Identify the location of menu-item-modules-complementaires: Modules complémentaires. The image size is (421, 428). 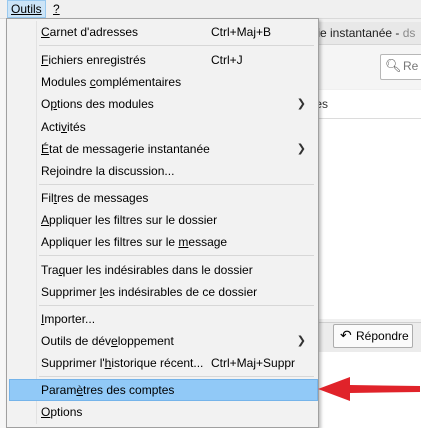
(162, 82).